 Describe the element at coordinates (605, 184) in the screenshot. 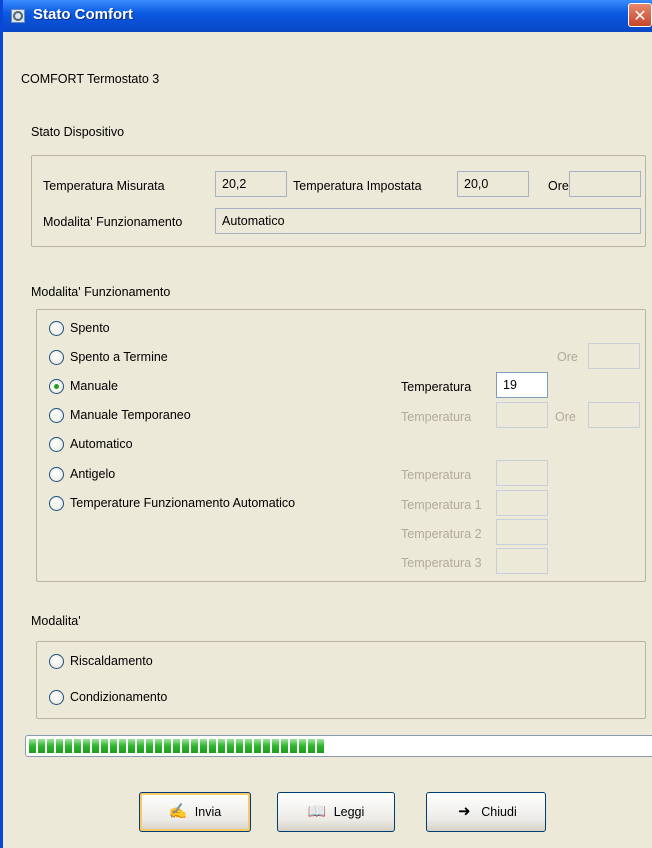

I see `ore-field` at that location.